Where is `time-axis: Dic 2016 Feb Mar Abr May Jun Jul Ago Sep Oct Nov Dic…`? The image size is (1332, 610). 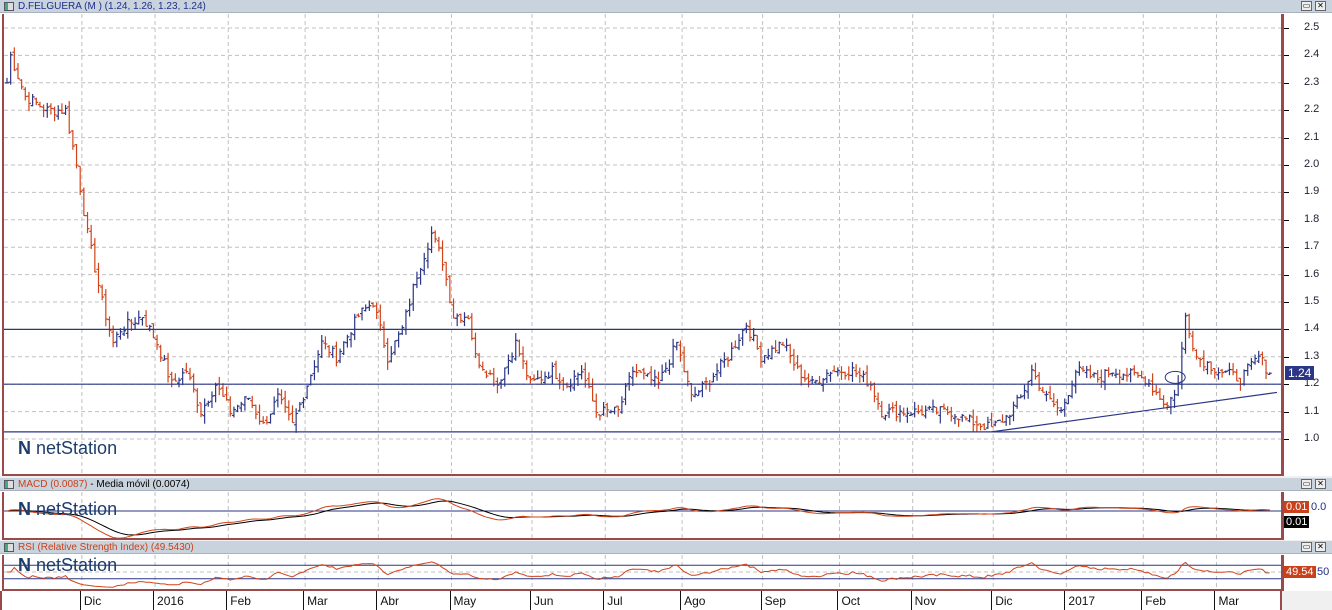 time-axis: Dic 2016 Feb Mar Abr May Jun Jul Ago Sep Oct Nov Dic… is located at coordinates (641, 600).